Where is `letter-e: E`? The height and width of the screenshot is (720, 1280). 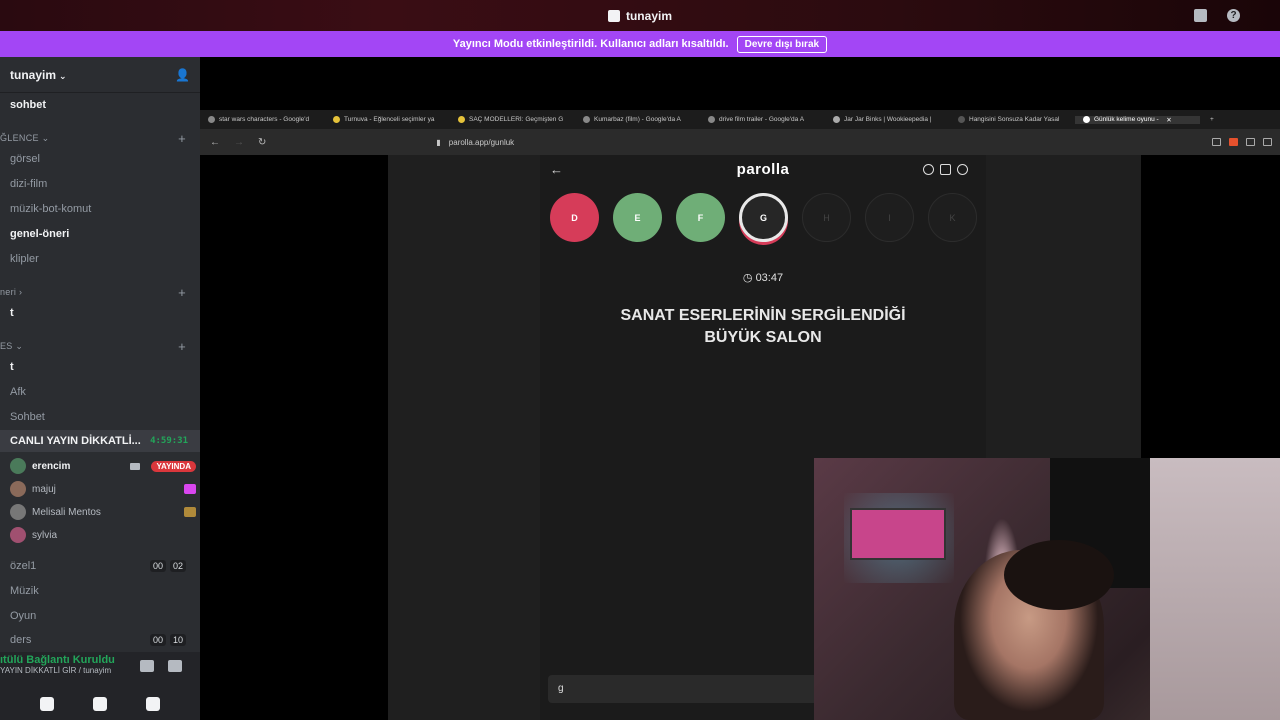
letter-e: E is located at coordinates (637, 217).